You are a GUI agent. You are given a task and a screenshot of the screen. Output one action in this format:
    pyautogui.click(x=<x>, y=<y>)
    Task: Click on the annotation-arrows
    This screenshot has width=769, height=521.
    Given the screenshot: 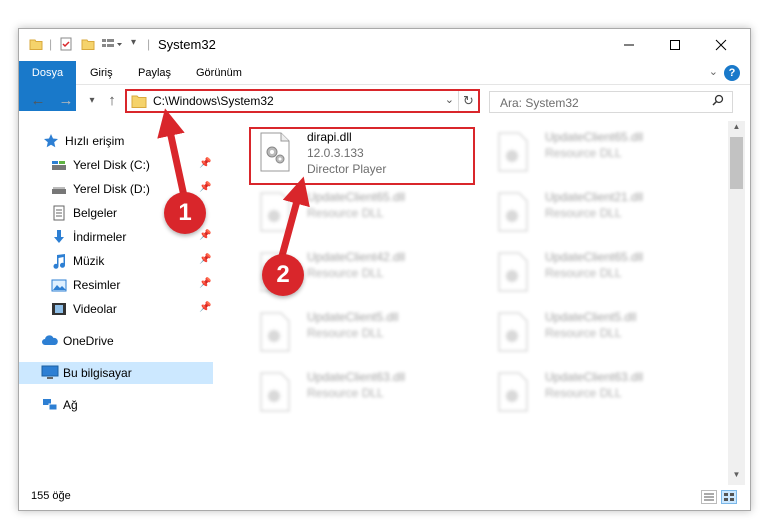 What is the action you would take?
    pyautogui.click(x=233, y=184)
    